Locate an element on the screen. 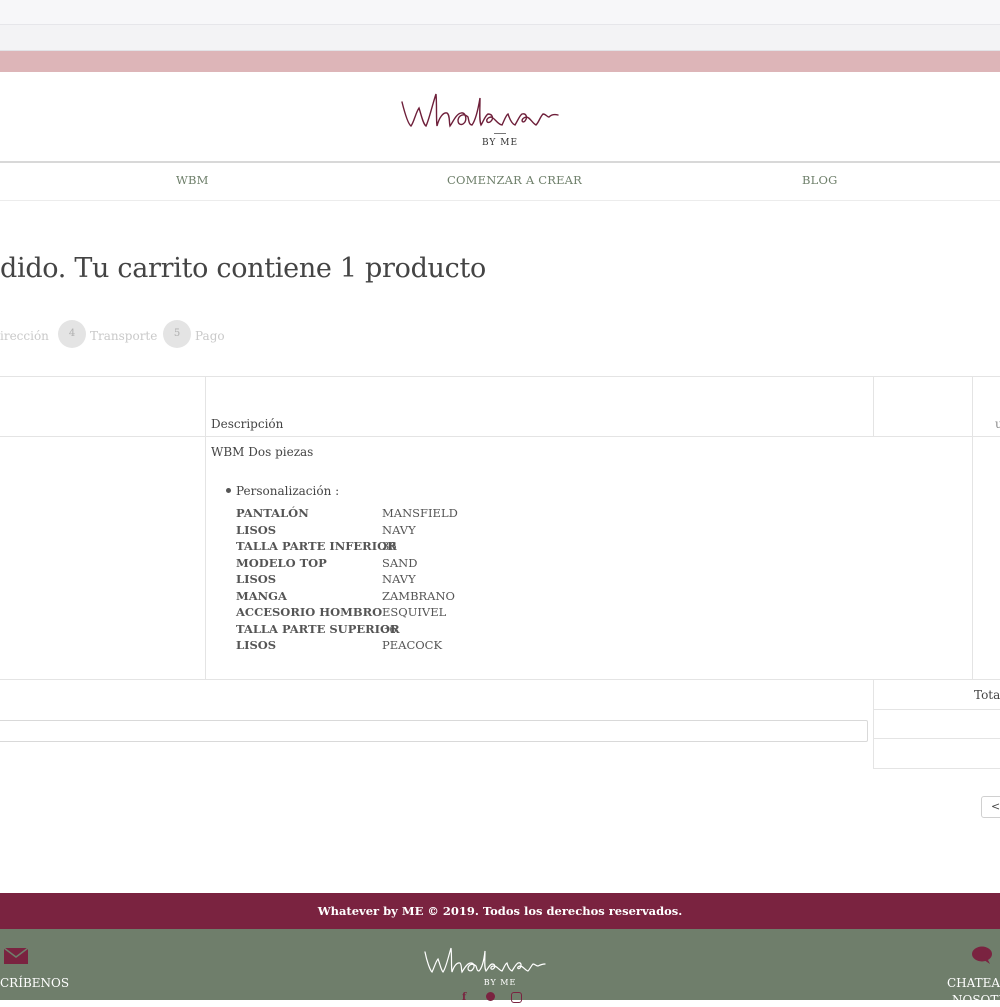  footer-logo-subtitle: BY ME is located at coordinates (500, 982).